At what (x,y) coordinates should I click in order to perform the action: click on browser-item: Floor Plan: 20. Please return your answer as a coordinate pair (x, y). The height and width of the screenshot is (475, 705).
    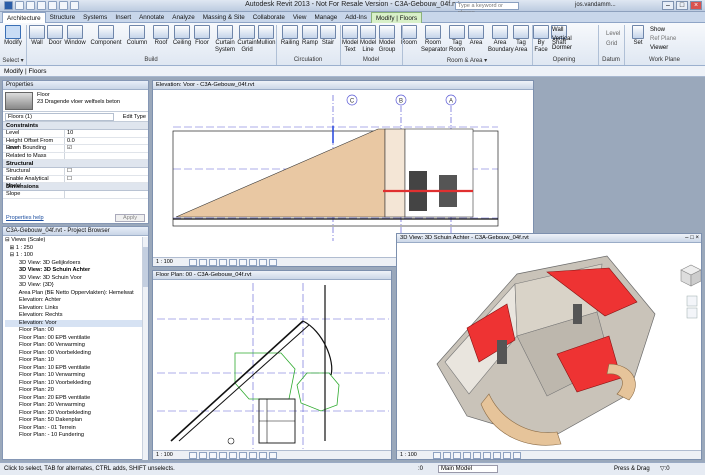
    Looking at the image, I should click on (75, 391).